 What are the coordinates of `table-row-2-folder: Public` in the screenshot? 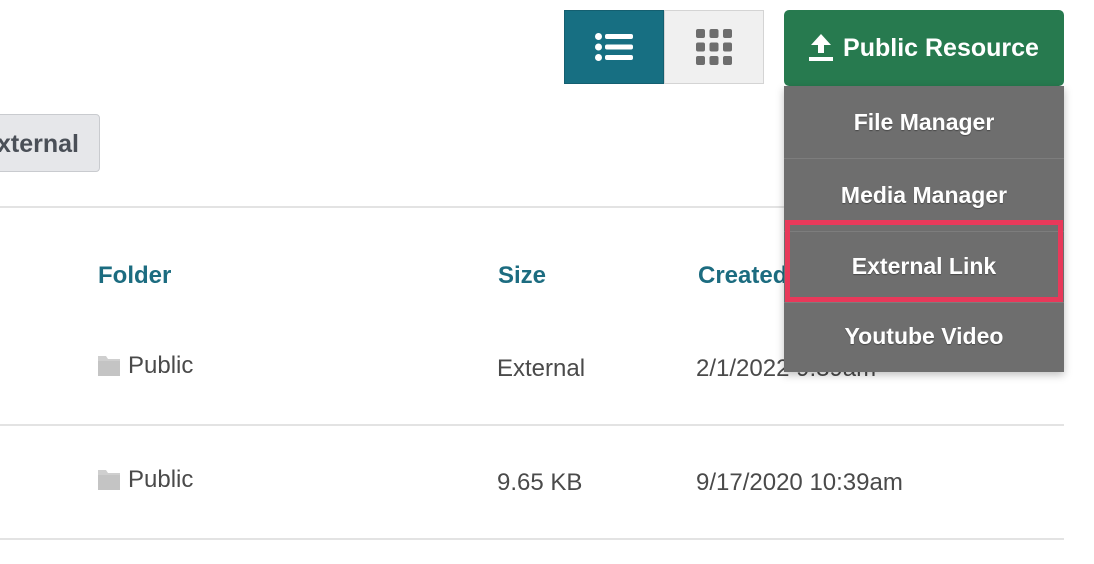 It's located at (144, 480).